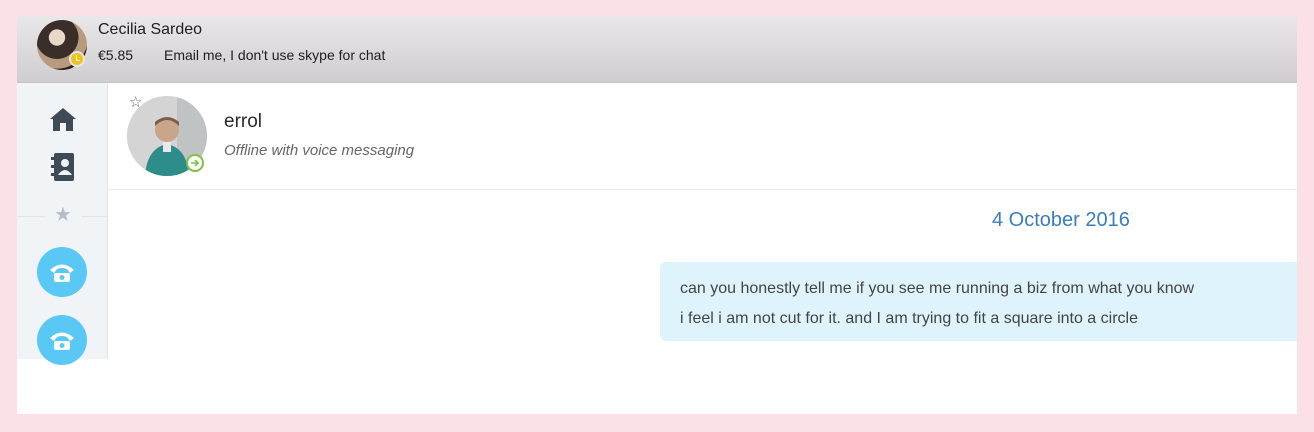 The width and height of the screenshot is (1314, 432). What do you see at coordinates (274, 55) in the screenshot?
I see `mood-message: Email me, I don't use skype for chat` at bounding box center [274, 55].